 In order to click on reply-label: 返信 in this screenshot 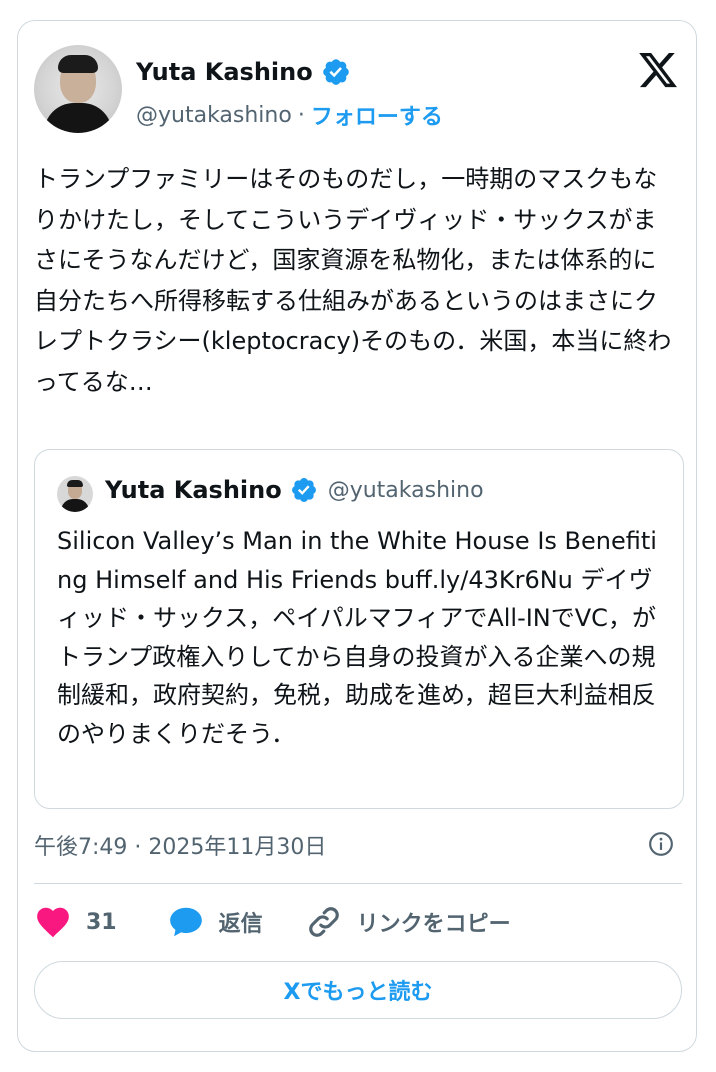, I will do `click(240, 924)`.